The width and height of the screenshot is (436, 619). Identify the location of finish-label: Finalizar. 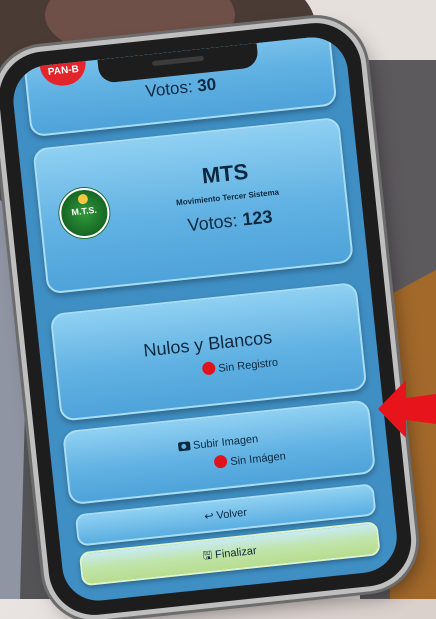
(236, 553).